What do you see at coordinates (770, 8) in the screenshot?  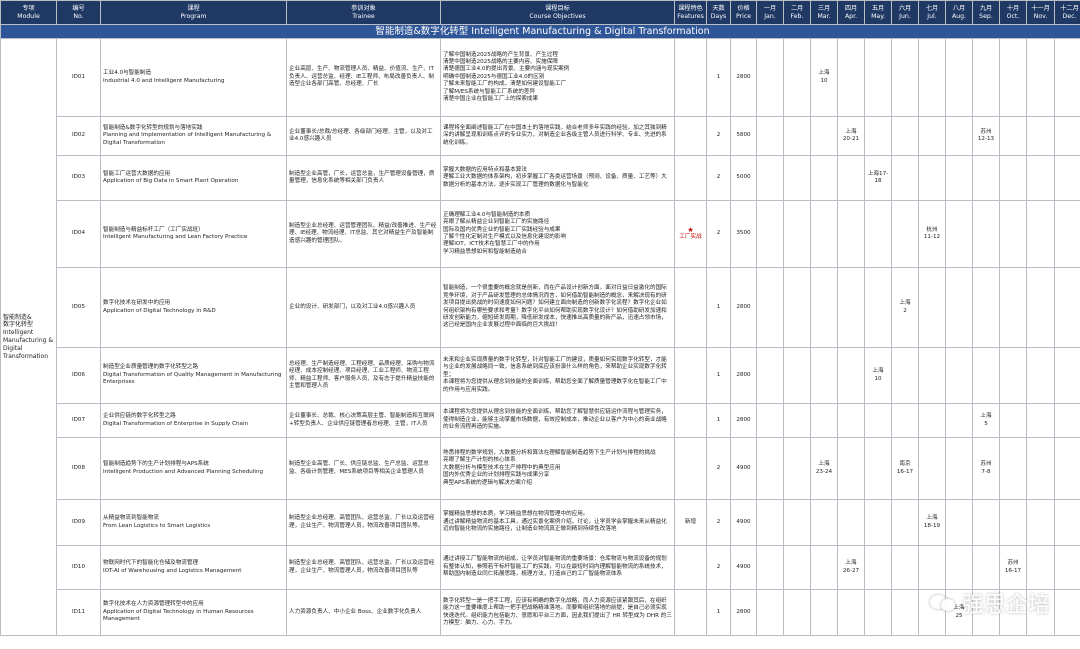 I see `column-header-zh: 一月` at bounding box center [770, 8].